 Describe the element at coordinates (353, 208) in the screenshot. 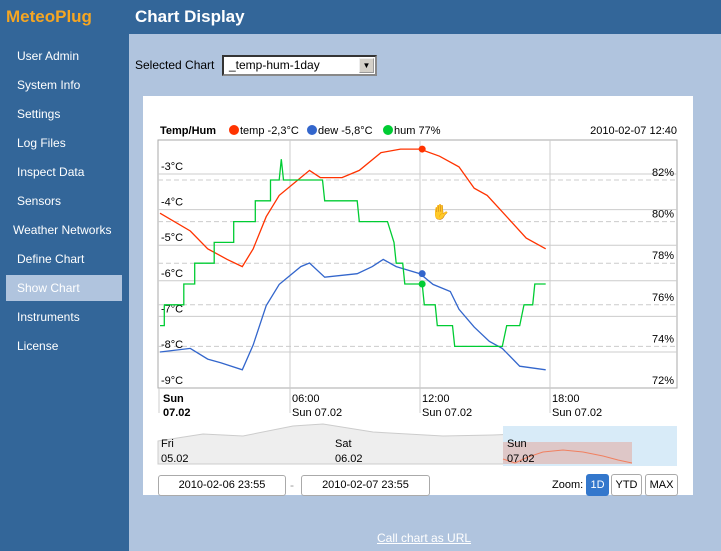

I see `series-line-temp` at that location.